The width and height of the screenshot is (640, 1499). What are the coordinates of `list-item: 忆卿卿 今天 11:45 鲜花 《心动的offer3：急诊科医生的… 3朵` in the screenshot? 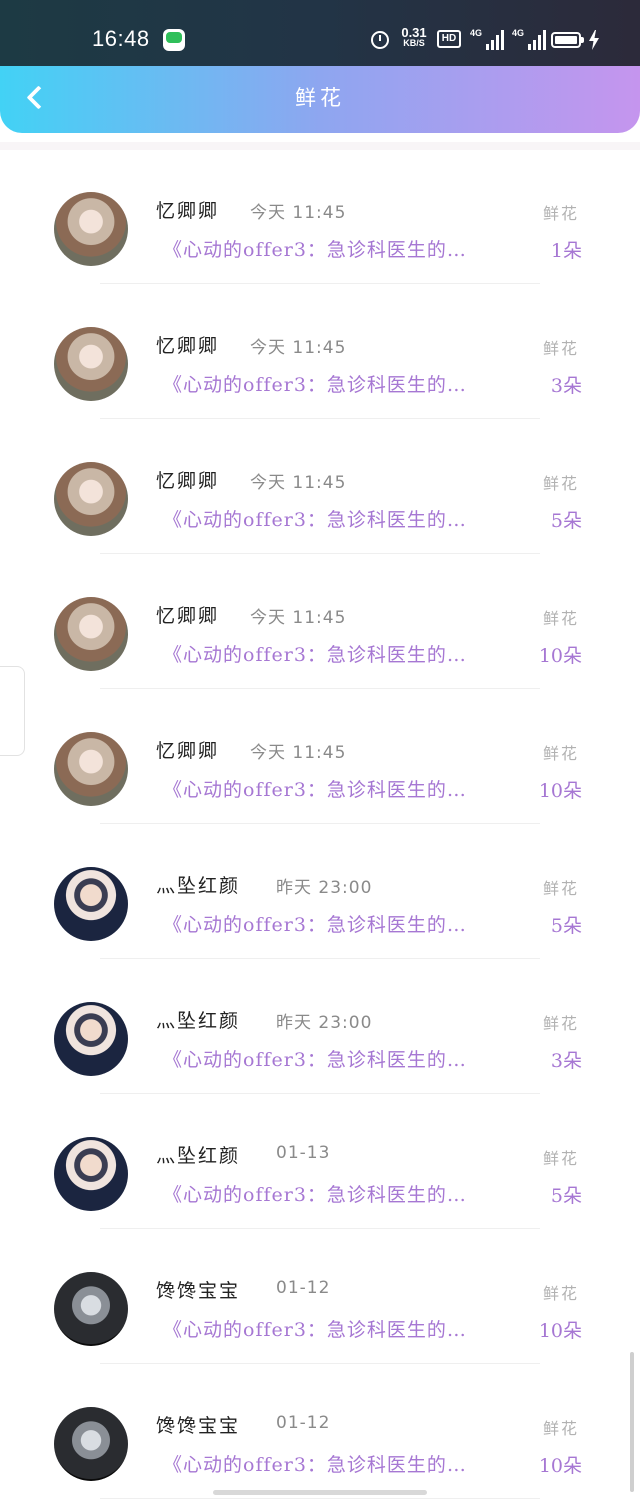 It's located at (320, 352).